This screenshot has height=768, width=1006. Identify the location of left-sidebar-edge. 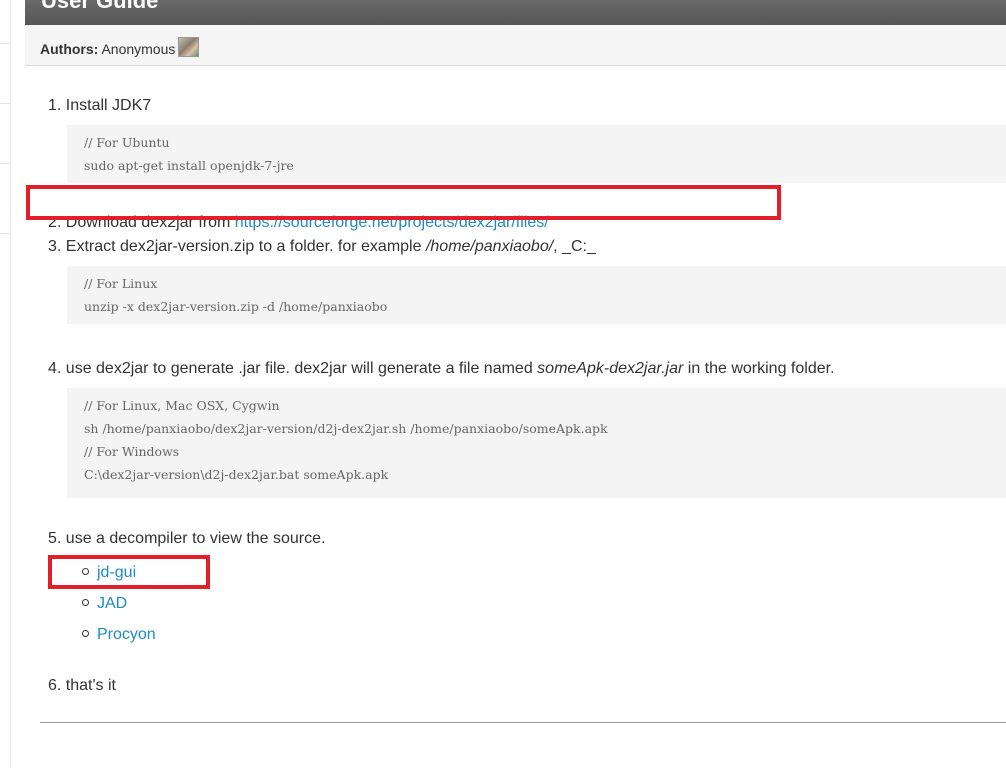
(5, 384).